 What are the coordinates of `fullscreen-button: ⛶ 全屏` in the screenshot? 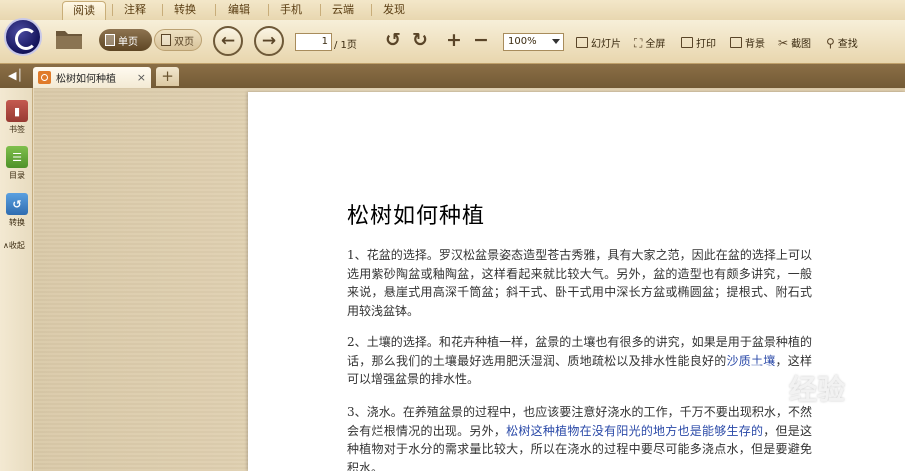 It's located at (650, 43).